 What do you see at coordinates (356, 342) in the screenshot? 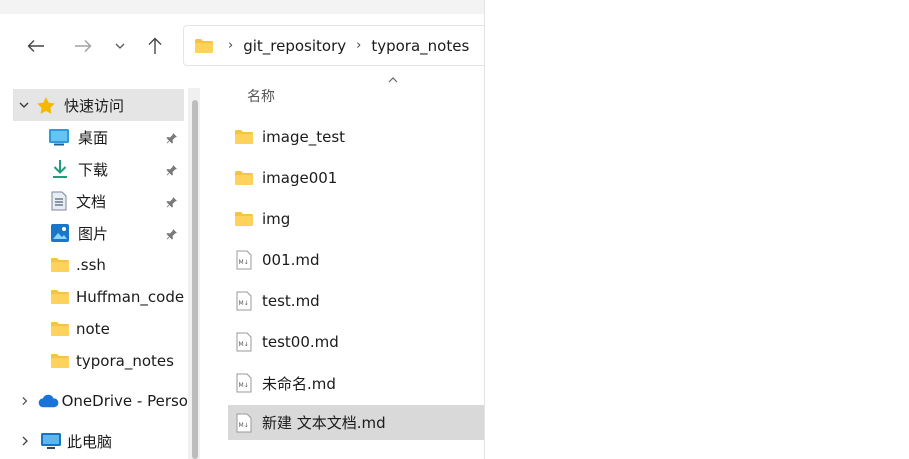
I see `file-row-test00-md: M↓ test00.md` at bounding box center [356, 342].